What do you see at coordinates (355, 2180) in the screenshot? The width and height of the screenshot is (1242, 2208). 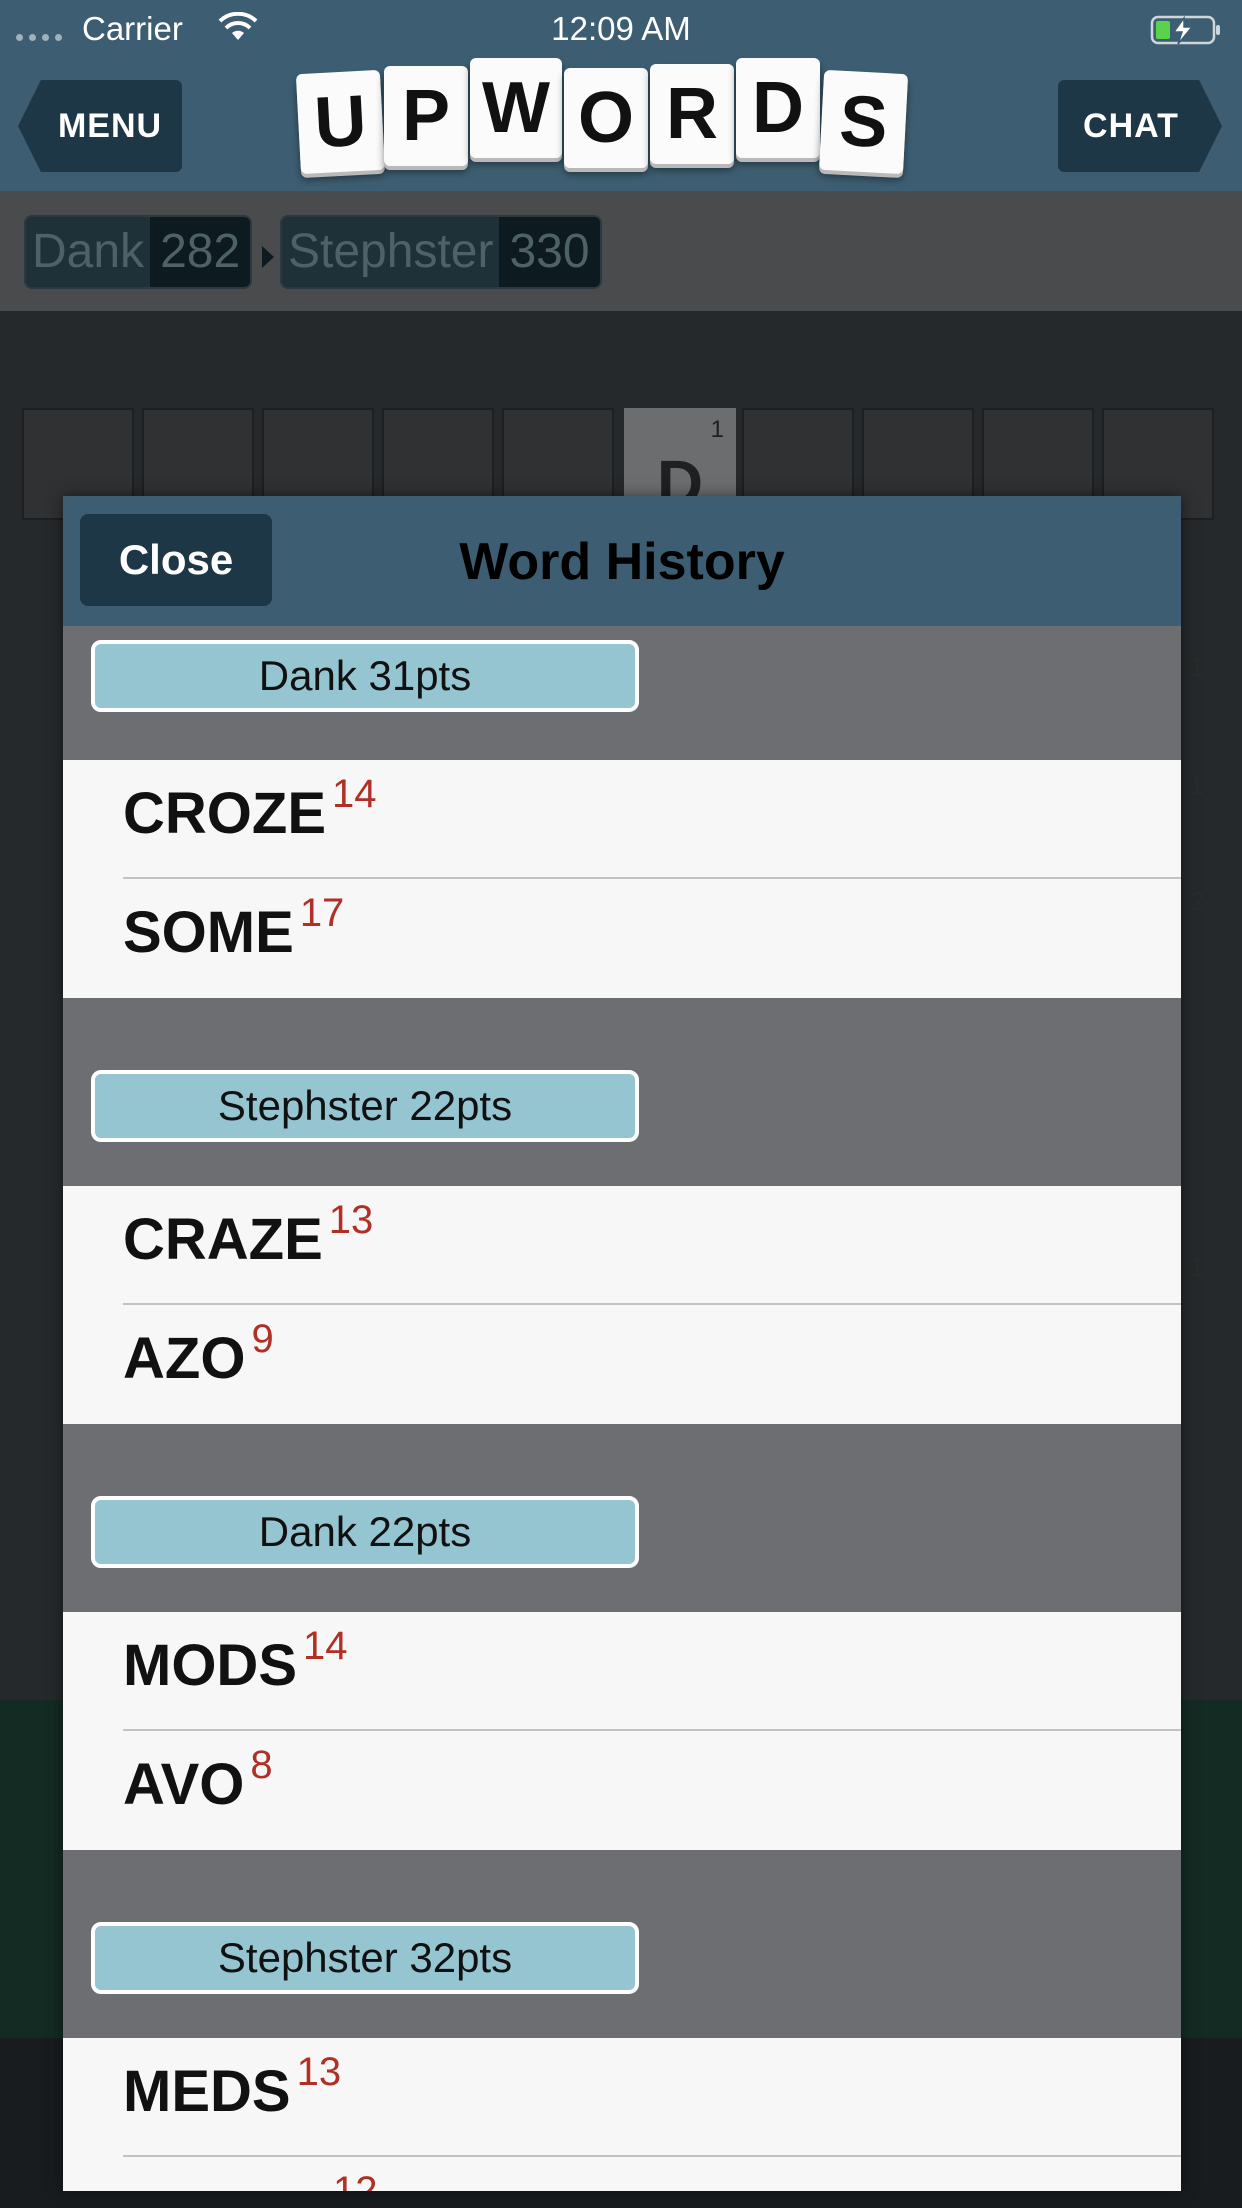 I see `word-points: 12` at bounding box center [355, 2180].